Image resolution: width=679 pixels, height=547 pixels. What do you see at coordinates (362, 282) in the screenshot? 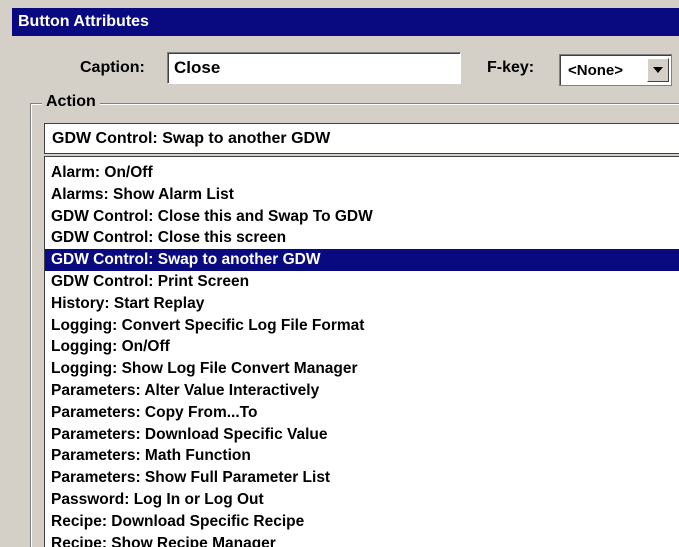
I see `list-item: GDW Control: Print Screen` at bounding box center [362, 282].